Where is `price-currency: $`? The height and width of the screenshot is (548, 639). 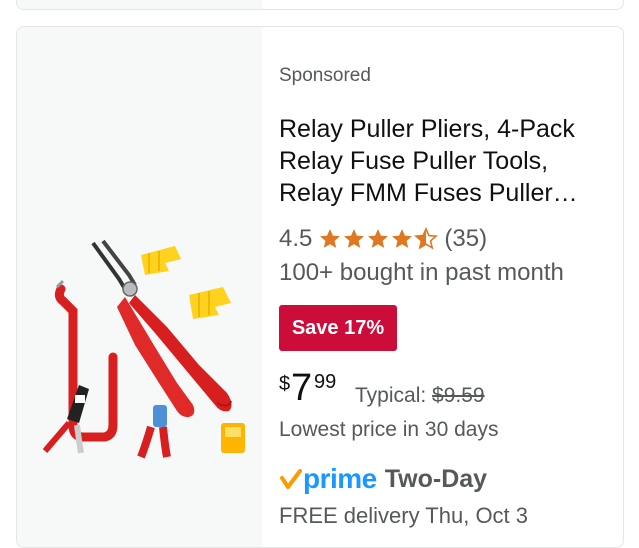 price-currency: $ is located at coordinates (285, 384).